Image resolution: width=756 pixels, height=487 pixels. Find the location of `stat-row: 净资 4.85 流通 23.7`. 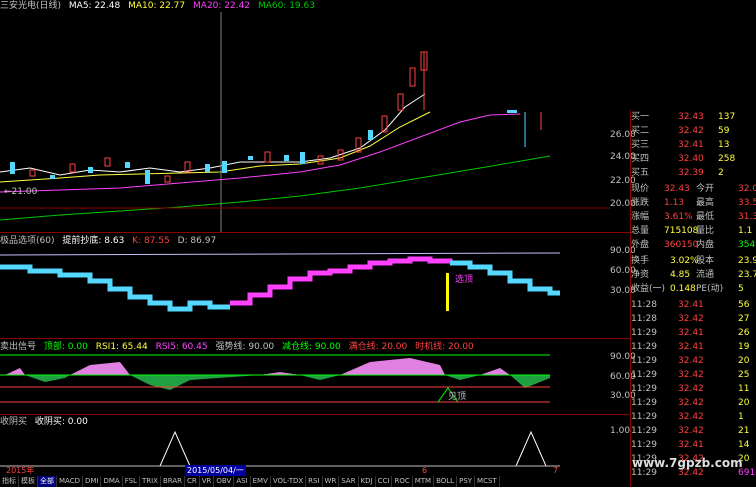

stat-row: 净资 4.85 流通 23.7 is located at coordinates (693, 275).